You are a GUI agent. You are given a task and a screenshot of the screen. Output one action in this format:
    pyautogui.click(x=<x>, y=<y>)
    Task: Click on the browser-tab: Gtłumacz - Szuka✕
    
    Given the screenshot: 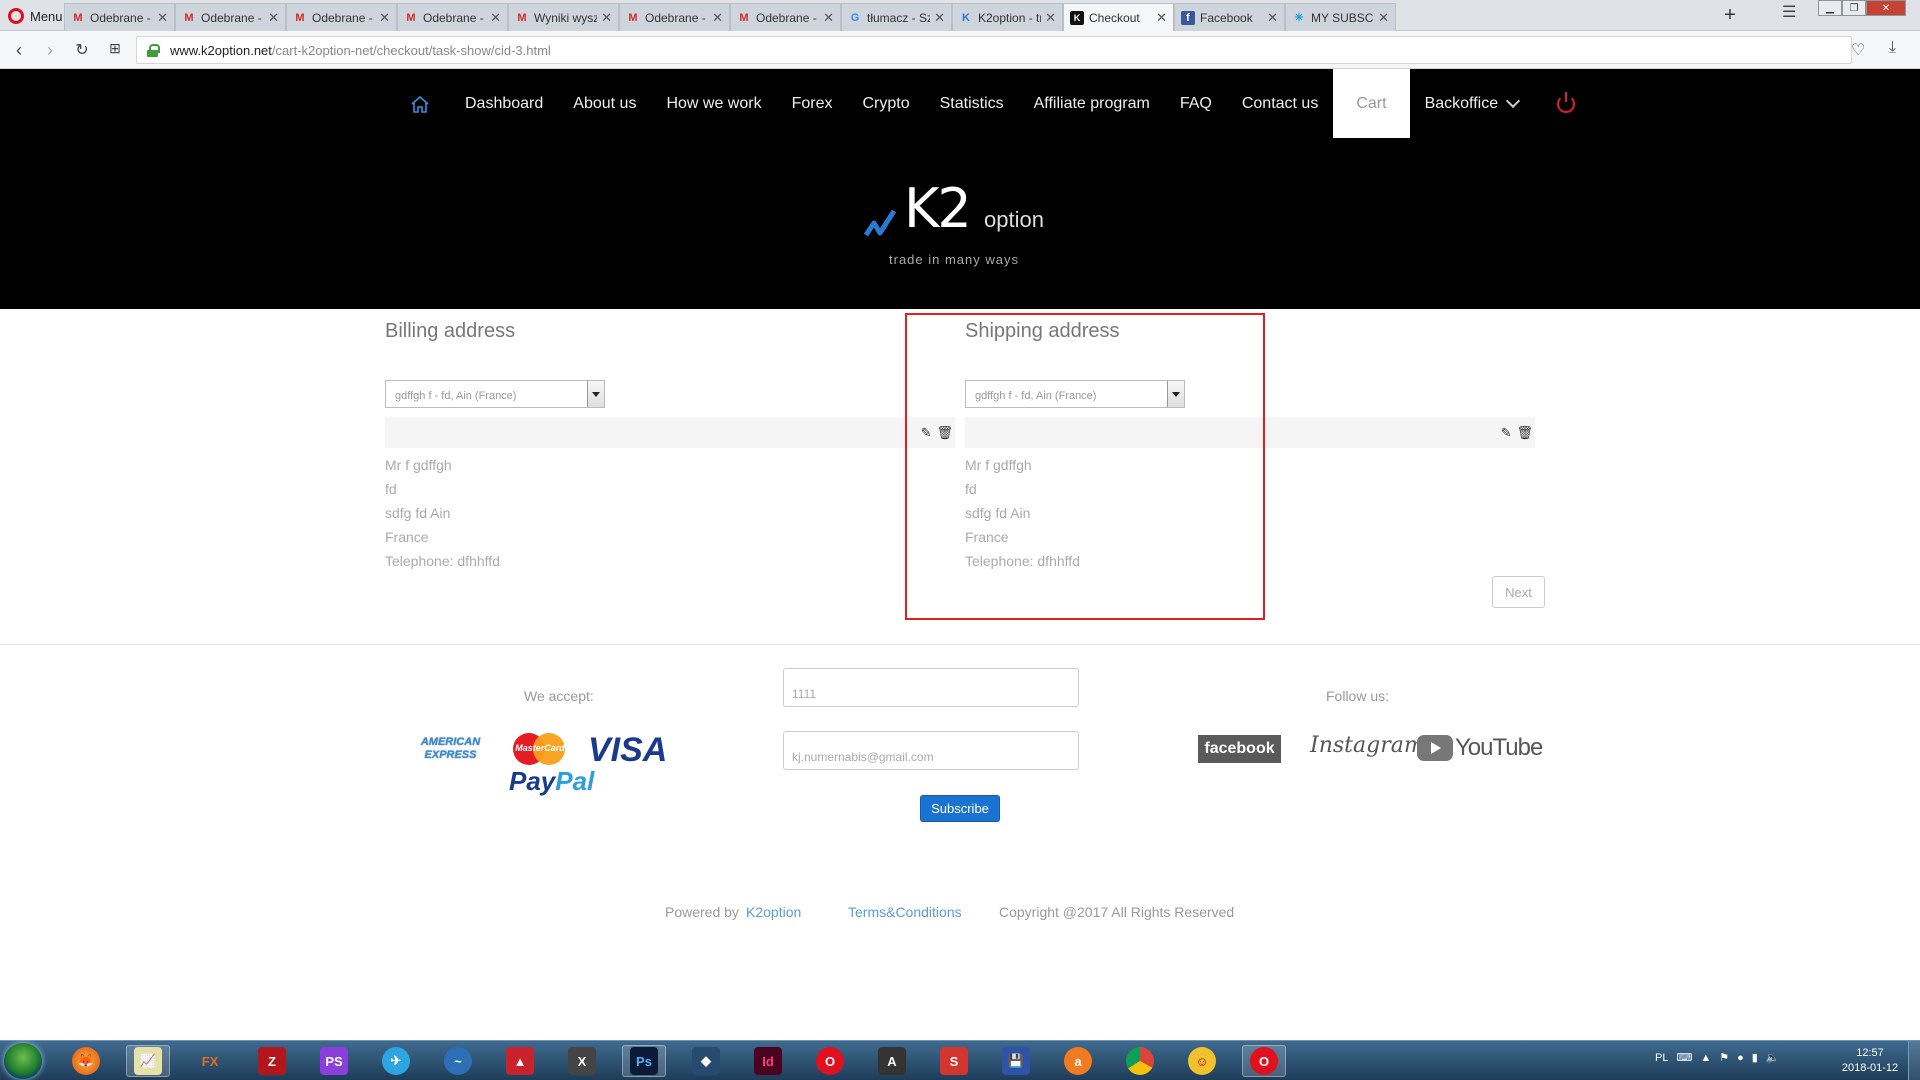 What is the action you would take?
    pyautogui.click(x=896, y=17)
    